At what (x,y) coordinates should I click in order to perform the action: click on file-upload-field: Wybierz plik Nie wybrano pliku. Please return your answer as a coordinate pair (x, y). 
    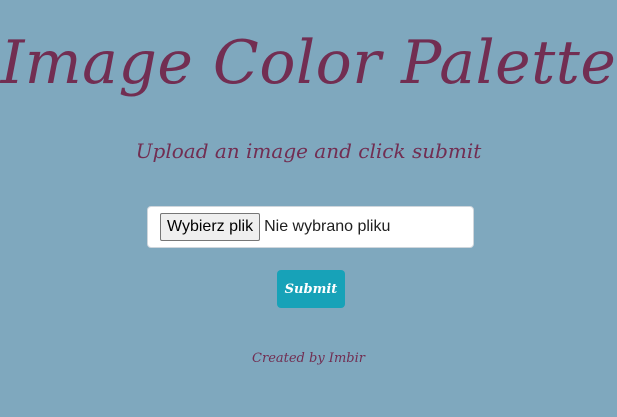
    Looking at the image, I should click on (310, 227).